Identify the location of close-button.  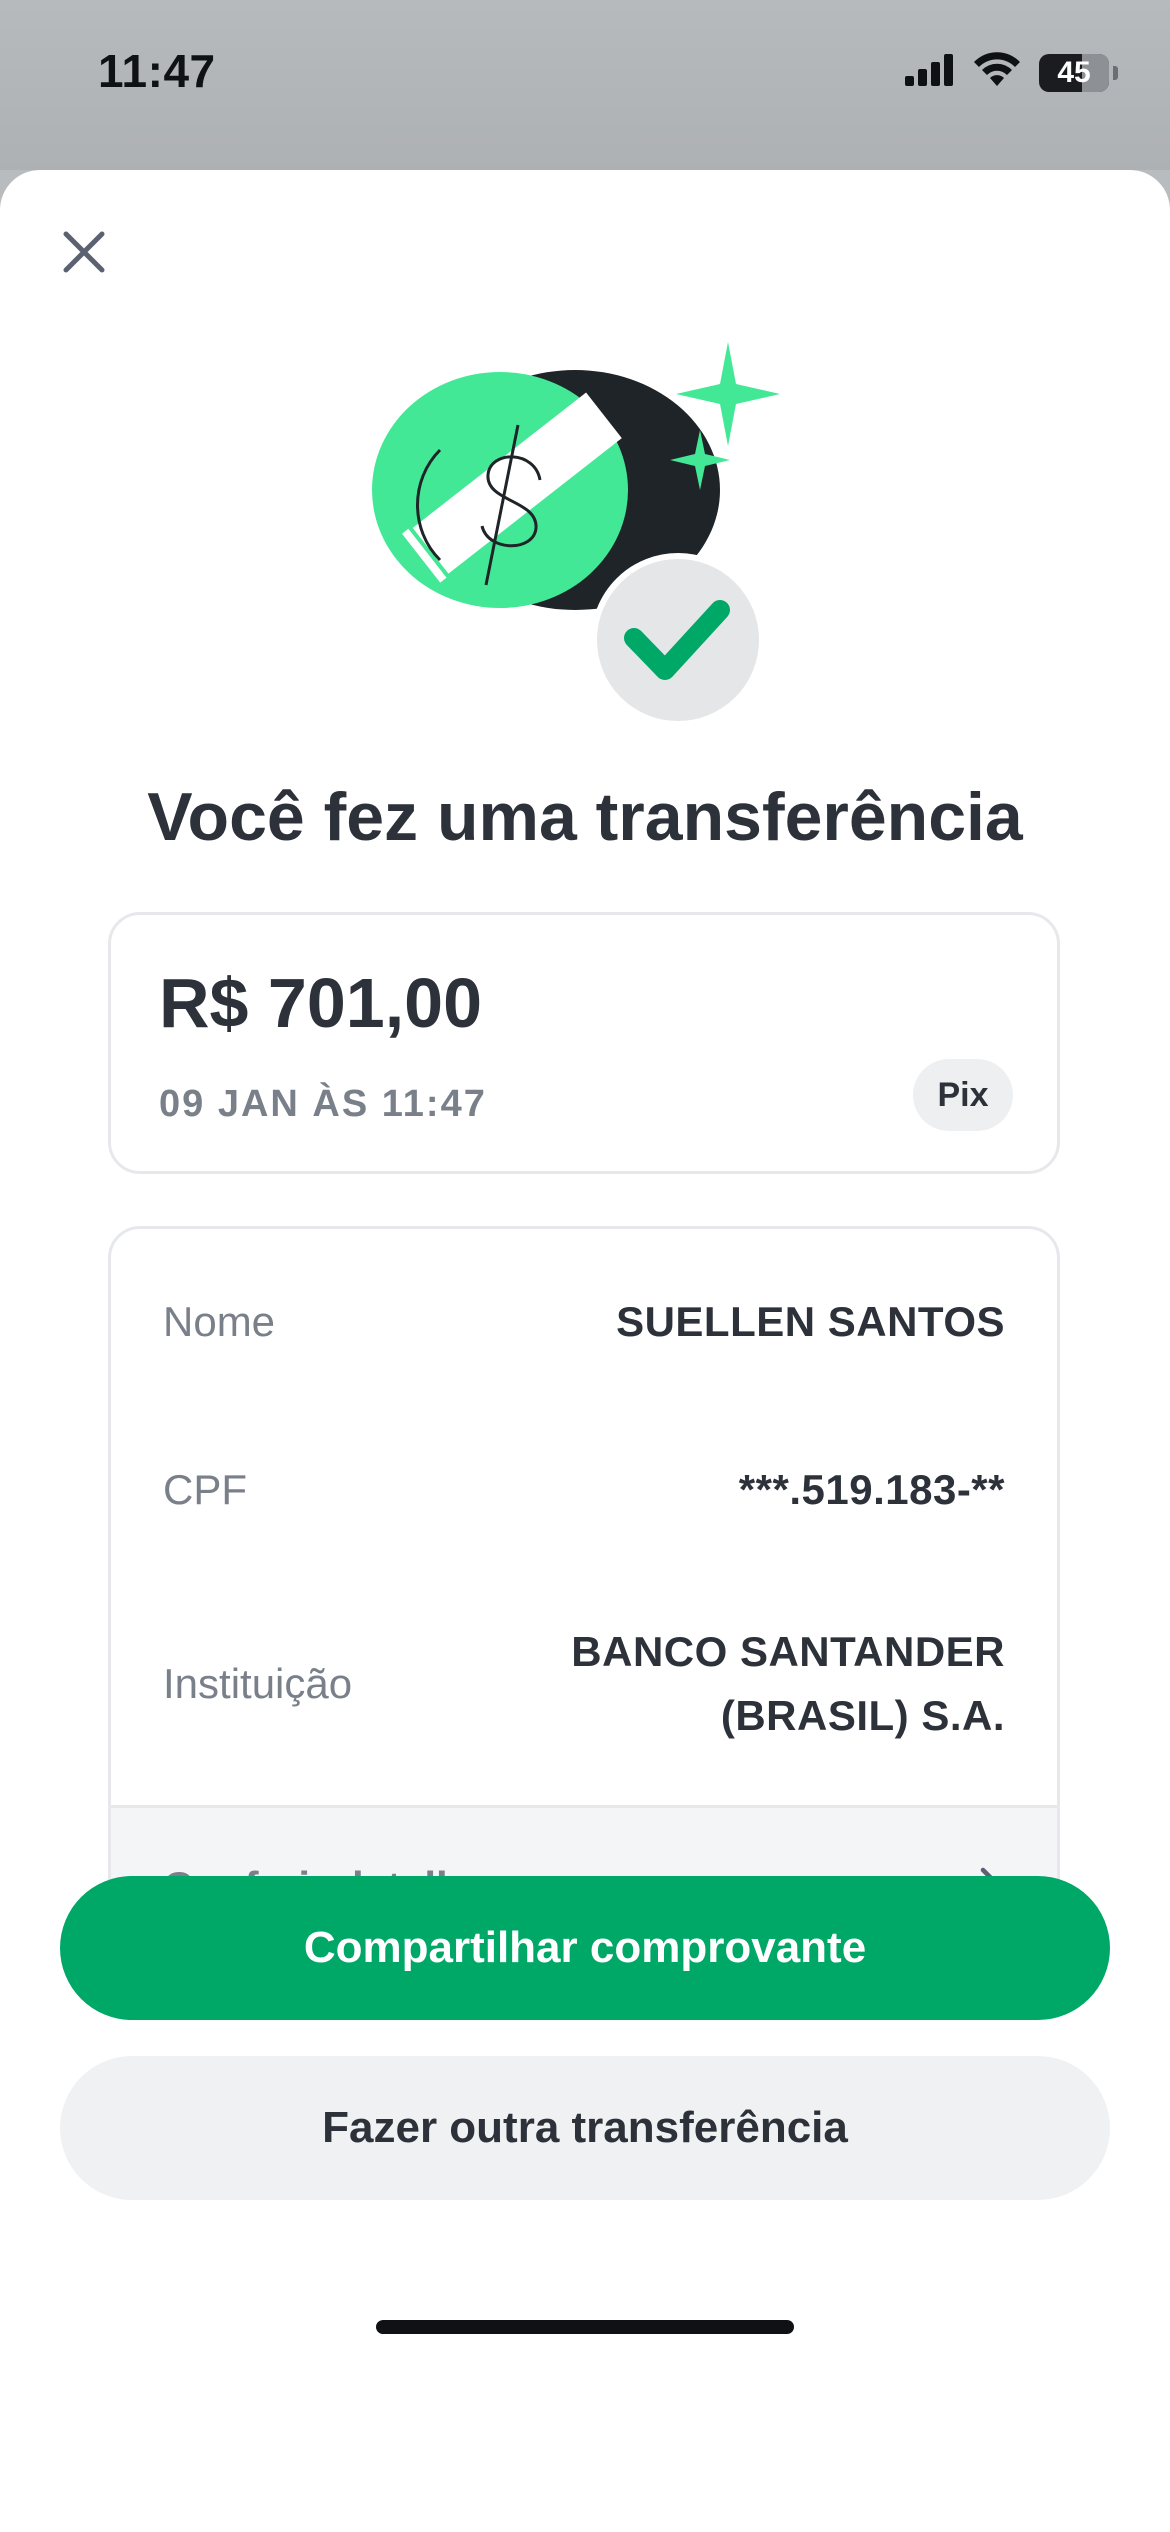
(84, 254).